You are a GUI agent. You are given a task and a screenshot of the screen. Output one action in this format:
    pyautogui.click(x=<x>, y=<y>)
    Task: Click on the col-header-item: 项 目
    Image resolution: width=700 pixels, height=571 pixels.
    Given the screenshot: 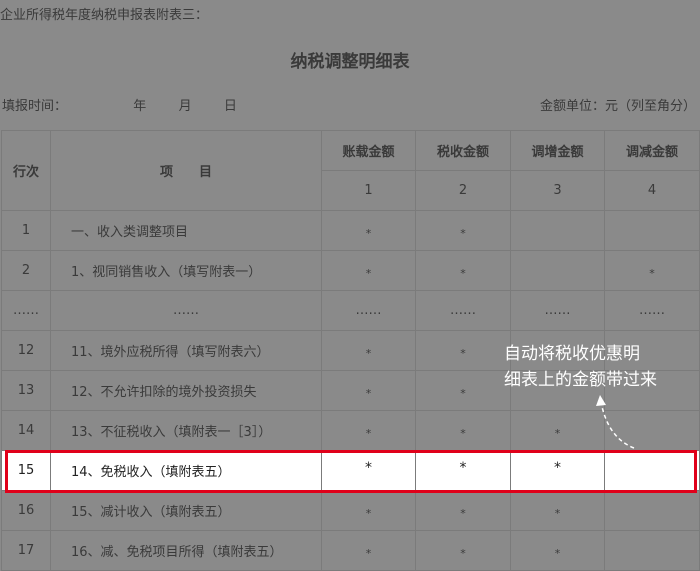 What is the action you would take?
    pyautogui.click(x=186, y=170)
    